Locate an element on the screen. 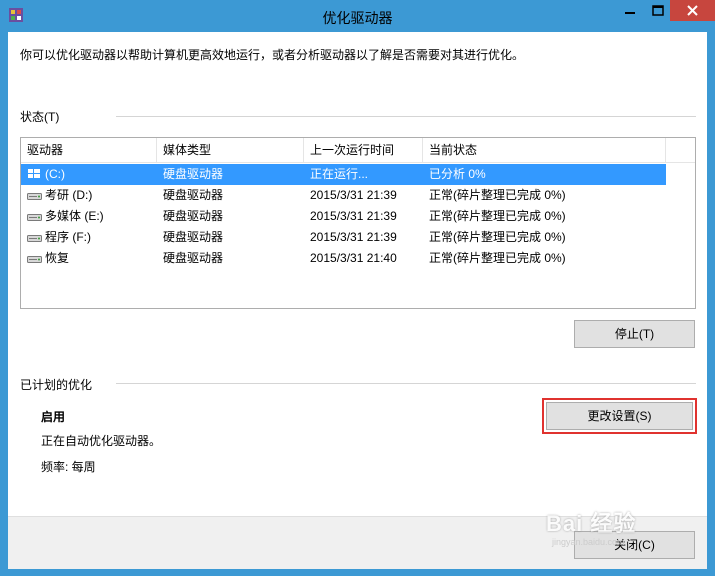  status-section-label: 状态(T) is located at coordinates (40, 117).